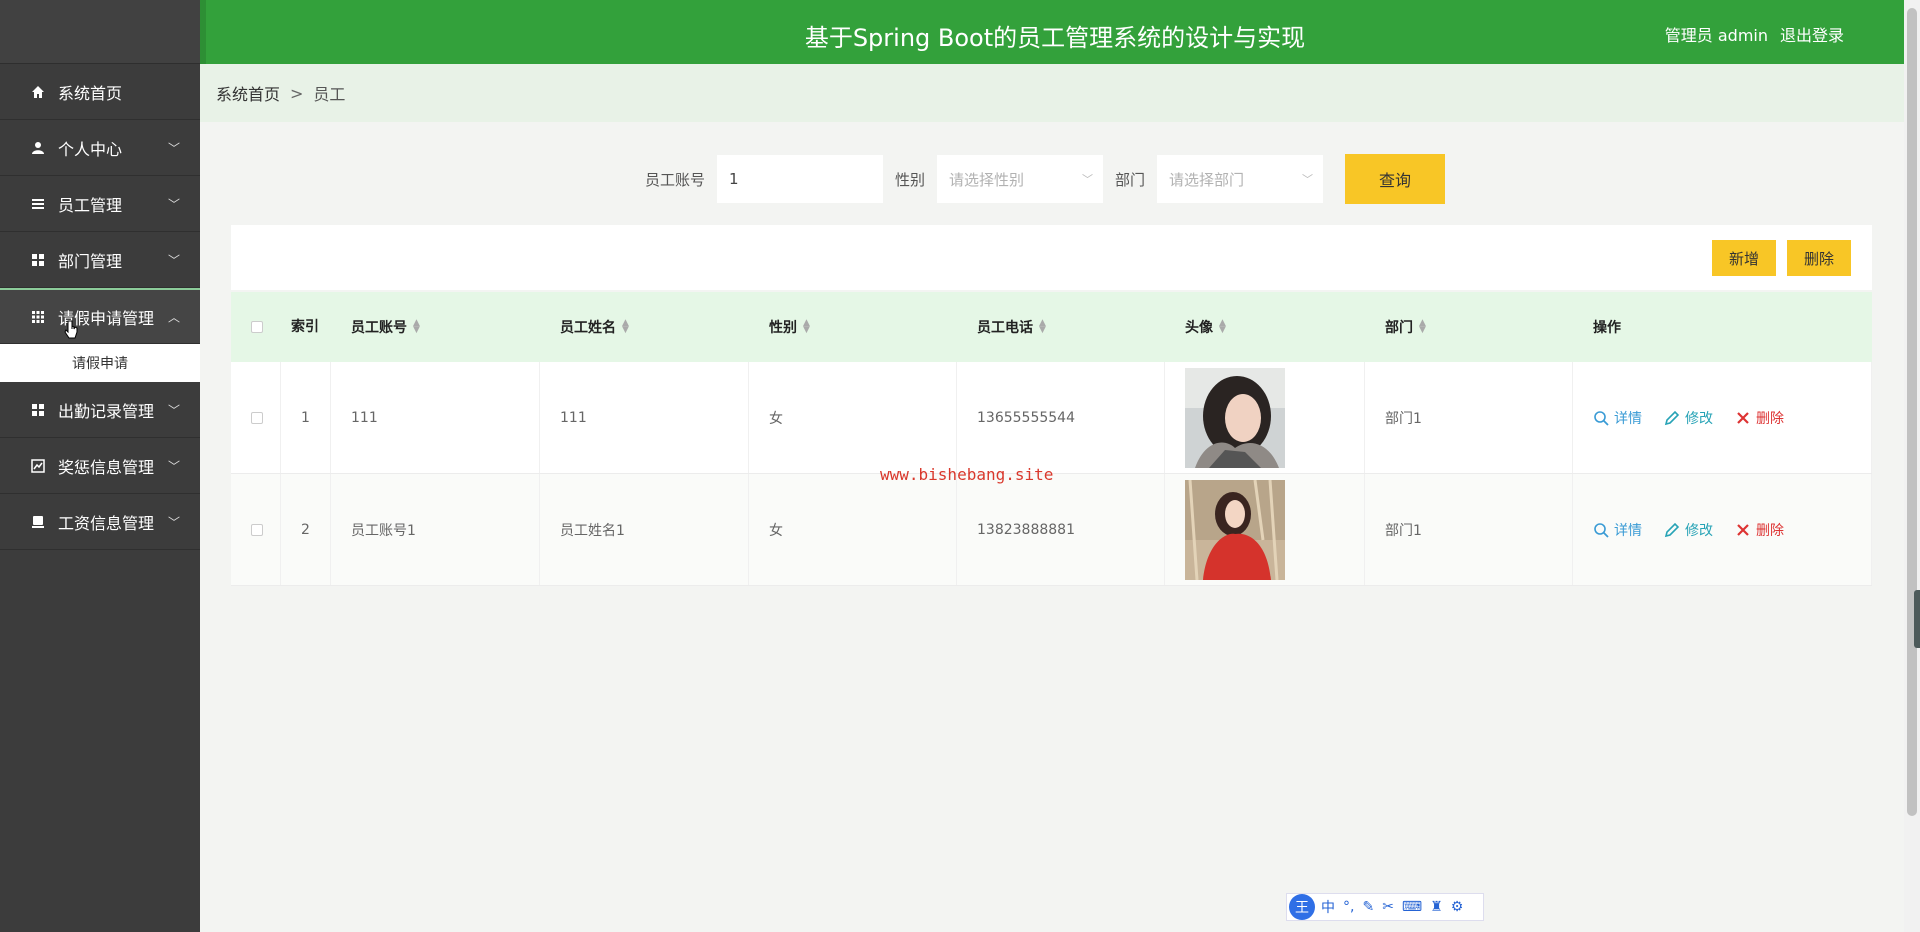  What do you see at coordinates (1061, 327) in the screenshot?
I see `col-phone: 员工电话 ▲ ▼` at bounding box center [1061, 327].